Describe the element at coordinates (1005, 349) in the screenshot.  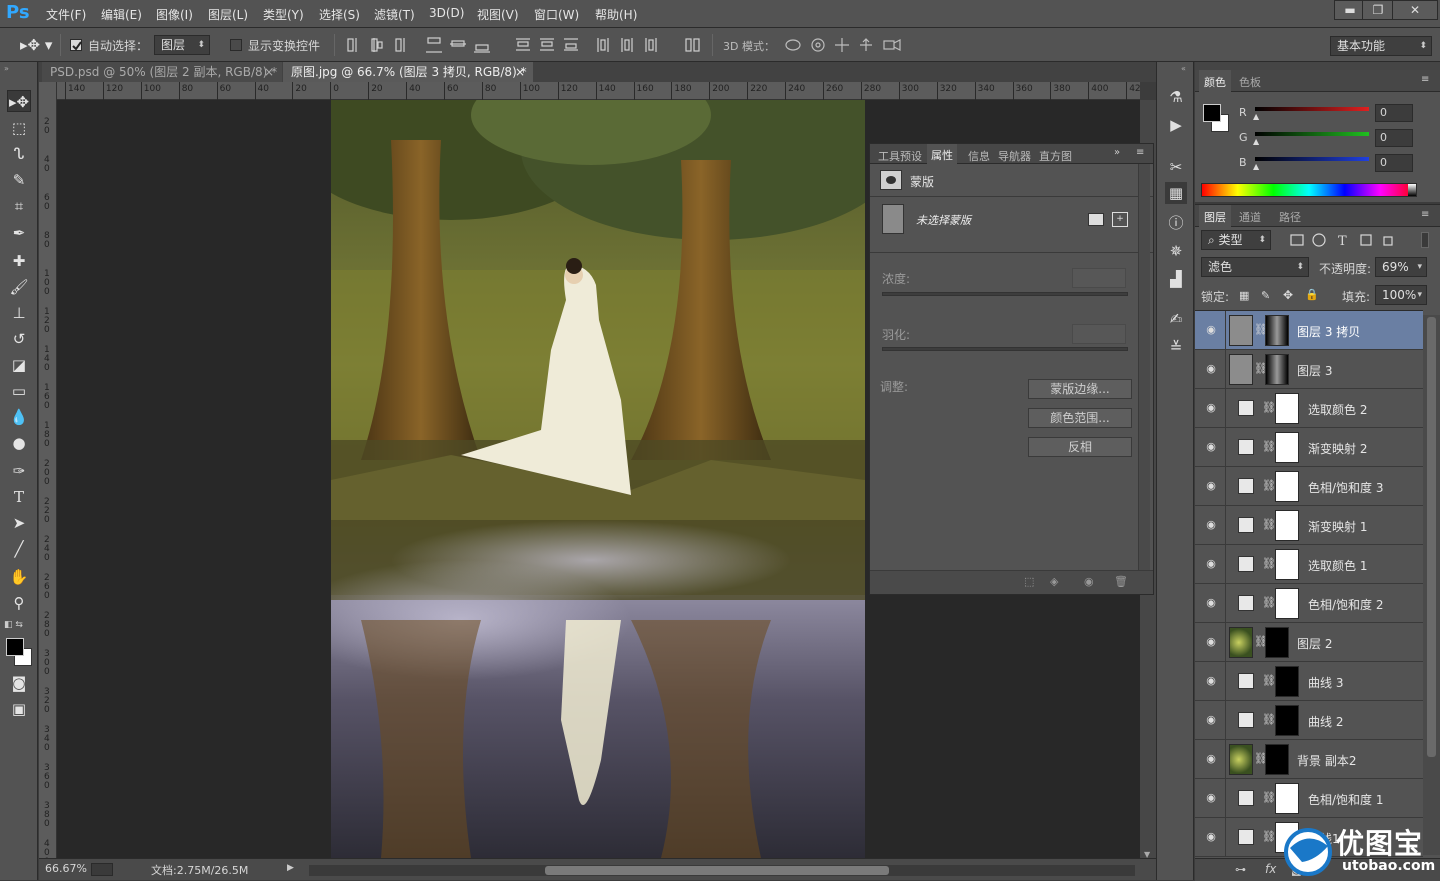
I see `feather-slider` at that location.